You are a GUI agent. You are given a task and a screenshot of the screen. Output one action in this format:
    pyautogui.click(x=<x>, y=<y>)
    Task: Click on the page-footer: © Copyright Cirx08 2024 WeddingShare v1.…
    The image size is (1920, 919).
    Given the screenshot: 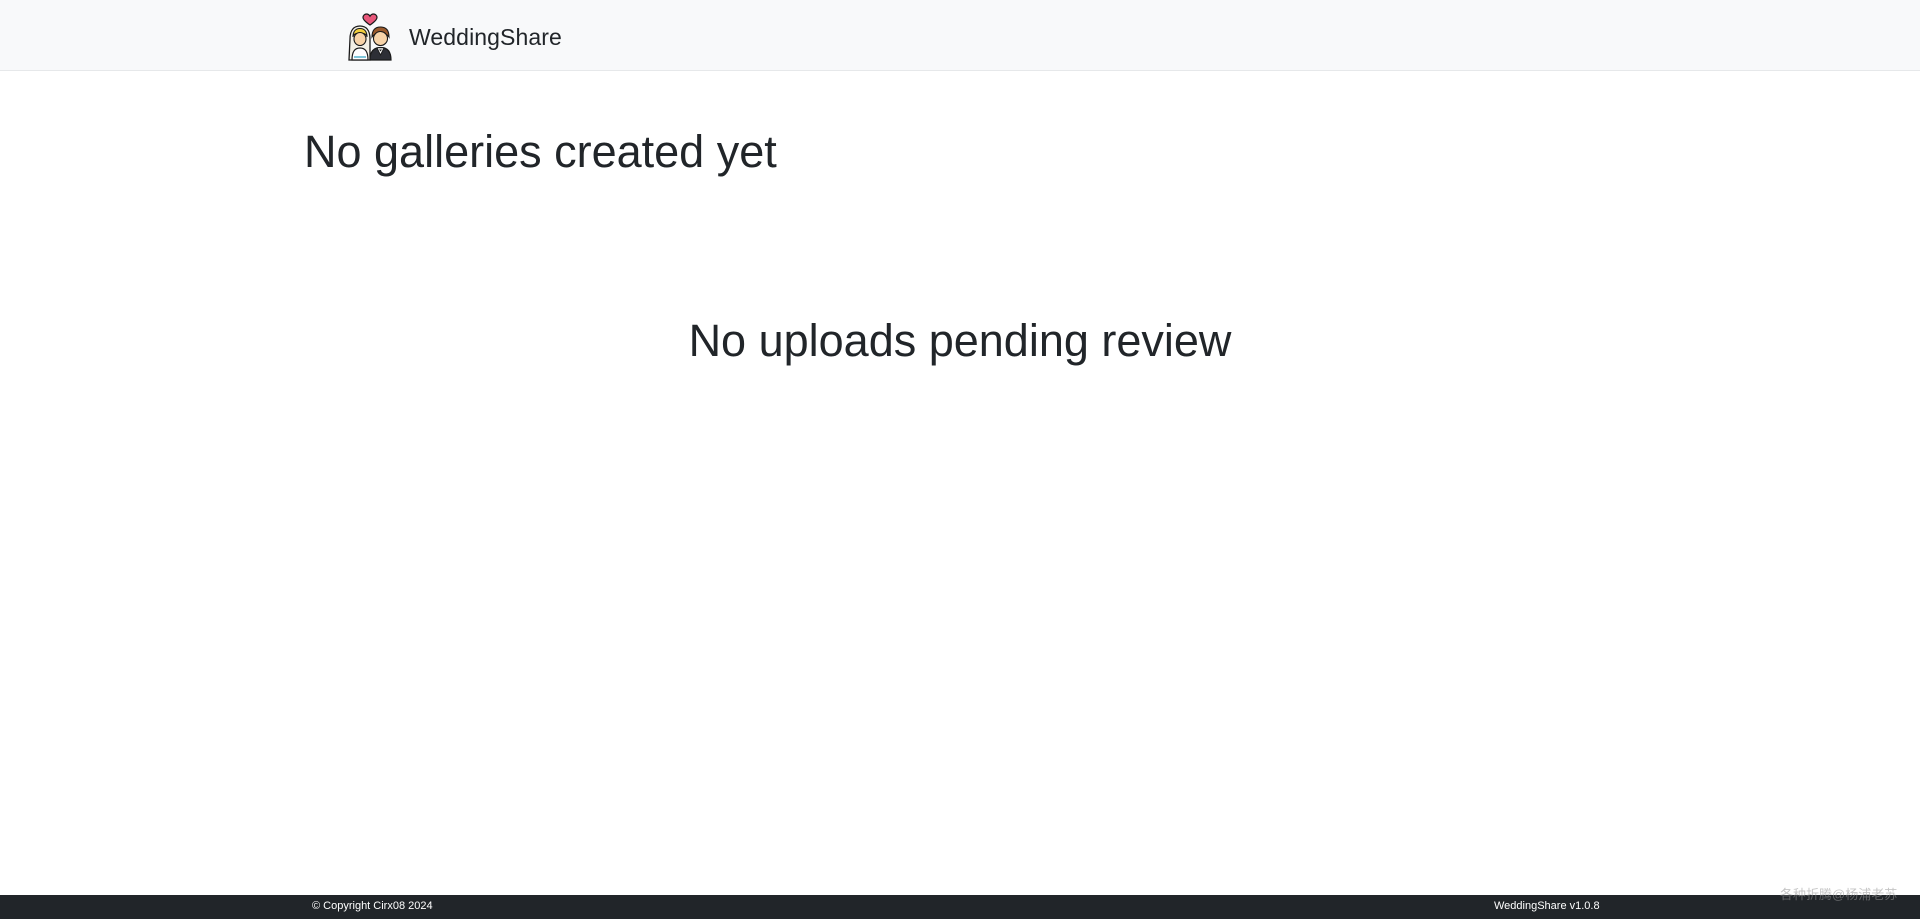 What is the action you would take?
    pyautogui.click(x=960, y=907)
    